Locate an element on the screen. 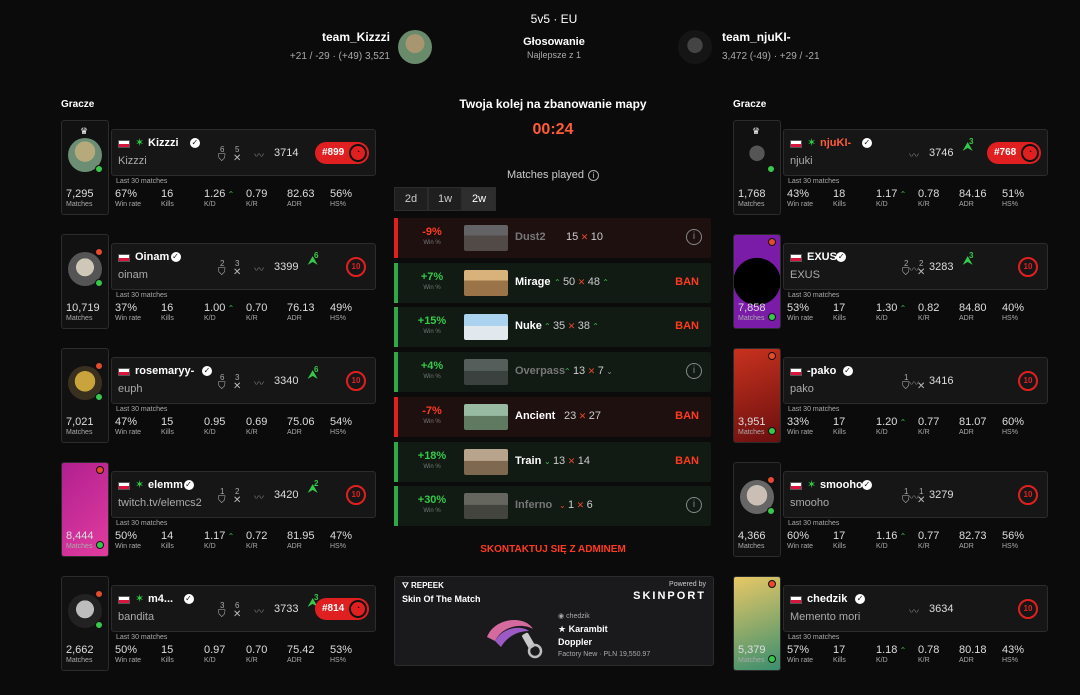 This screenshot has height=695, width=1080. stat-hs: 40% HS% is located at coordinates (1013, 312).